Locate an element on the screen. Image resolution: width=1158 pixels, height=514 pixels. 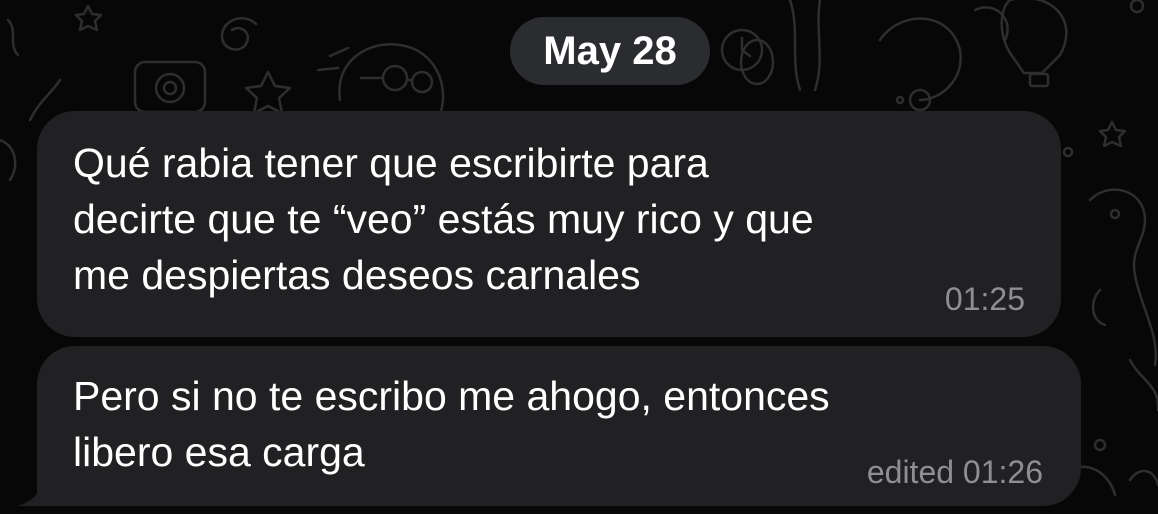
date-separator: May 28 is located at coordinates (610, 51).